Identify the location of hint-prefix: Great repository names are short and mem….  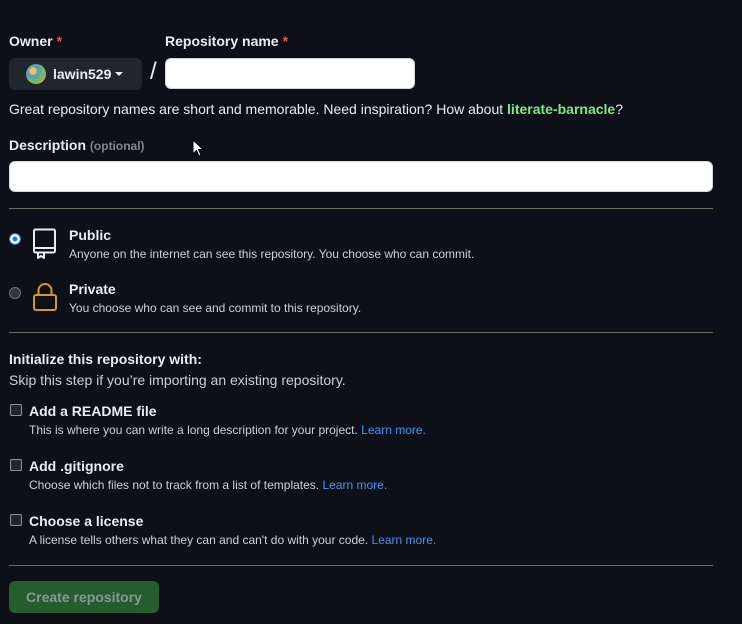
(258, 109).